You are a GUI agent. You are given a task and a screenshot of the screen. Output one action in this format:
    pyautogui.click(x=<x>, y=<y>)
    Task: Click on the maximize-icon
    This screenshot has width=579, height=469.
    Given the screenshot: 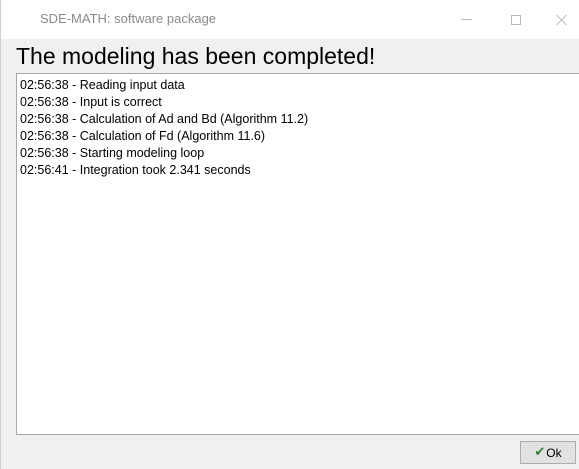 What is the action you would take?
    pyautogui.click(x=516, y=19)
    